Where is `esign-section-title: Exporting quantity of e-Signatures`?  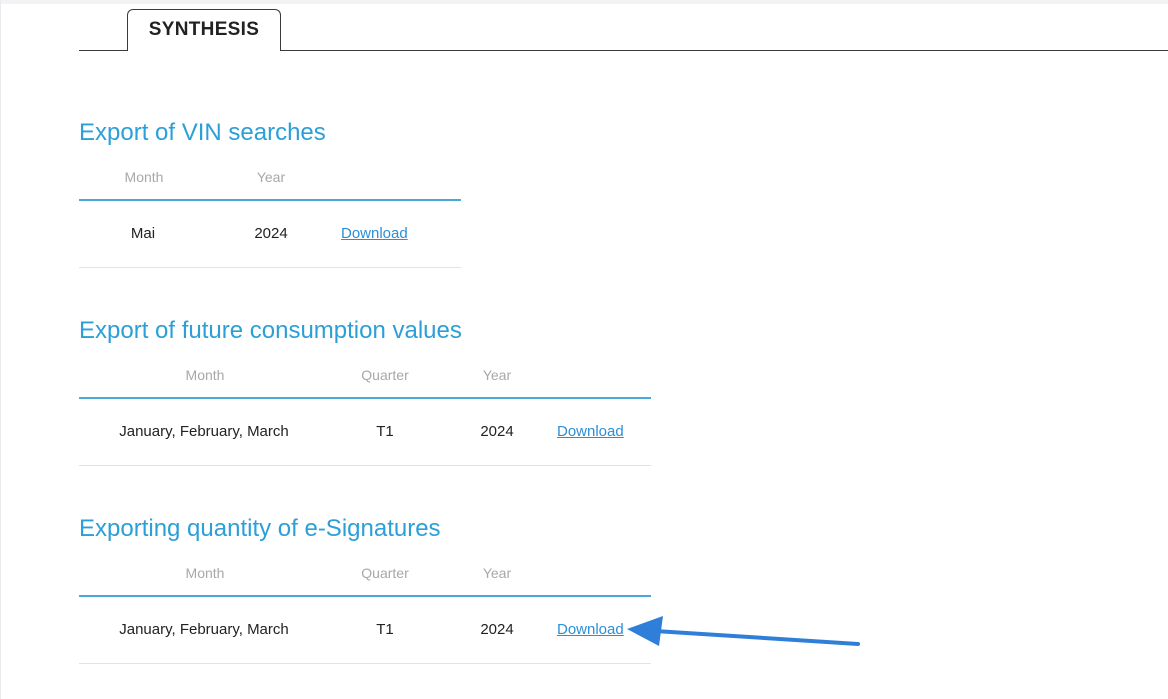
esign-section-title: Exporting quantity of e-Signatures is located at coordinates (260, 528).